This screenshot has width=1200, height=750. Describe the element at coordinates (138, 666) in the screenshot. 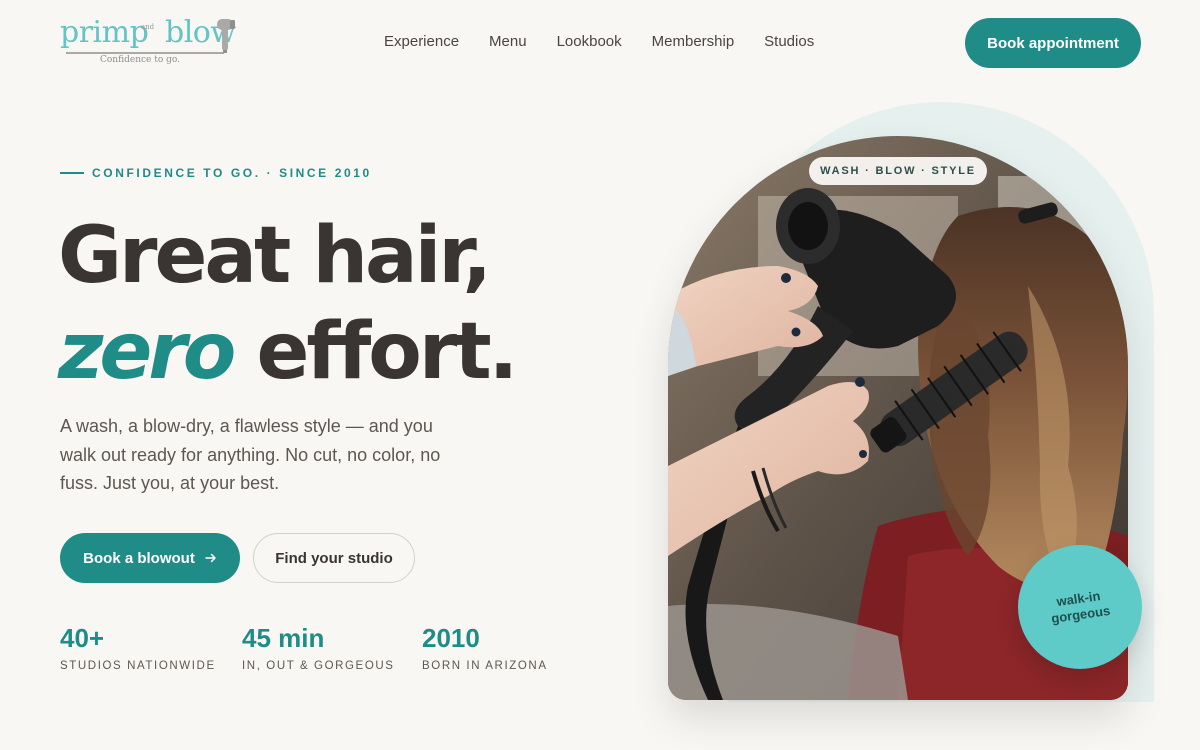

I see `stat-label: STUDIOS NATIONWIDE` at that location.